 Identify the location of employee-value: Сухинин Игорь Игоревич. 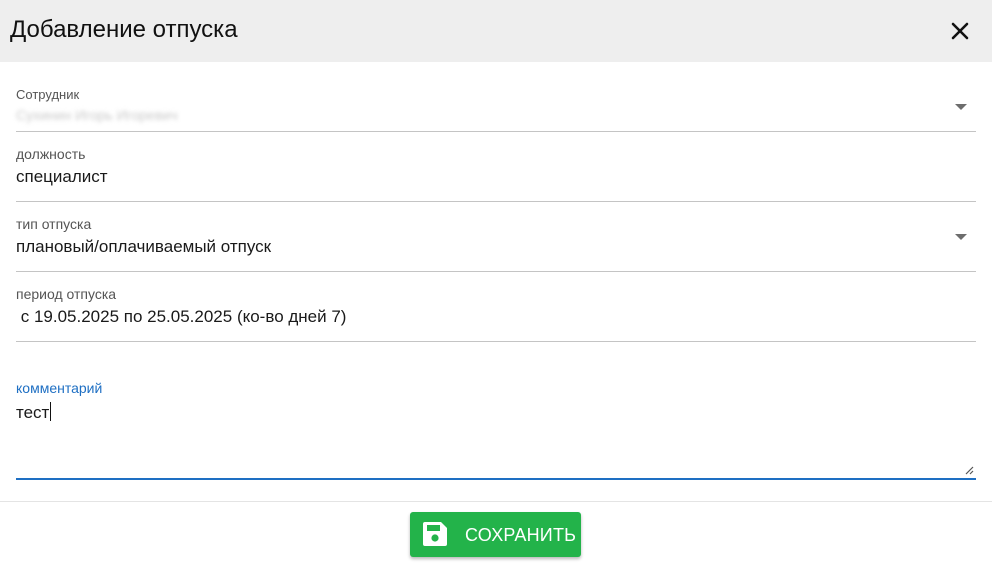
(97, 115).